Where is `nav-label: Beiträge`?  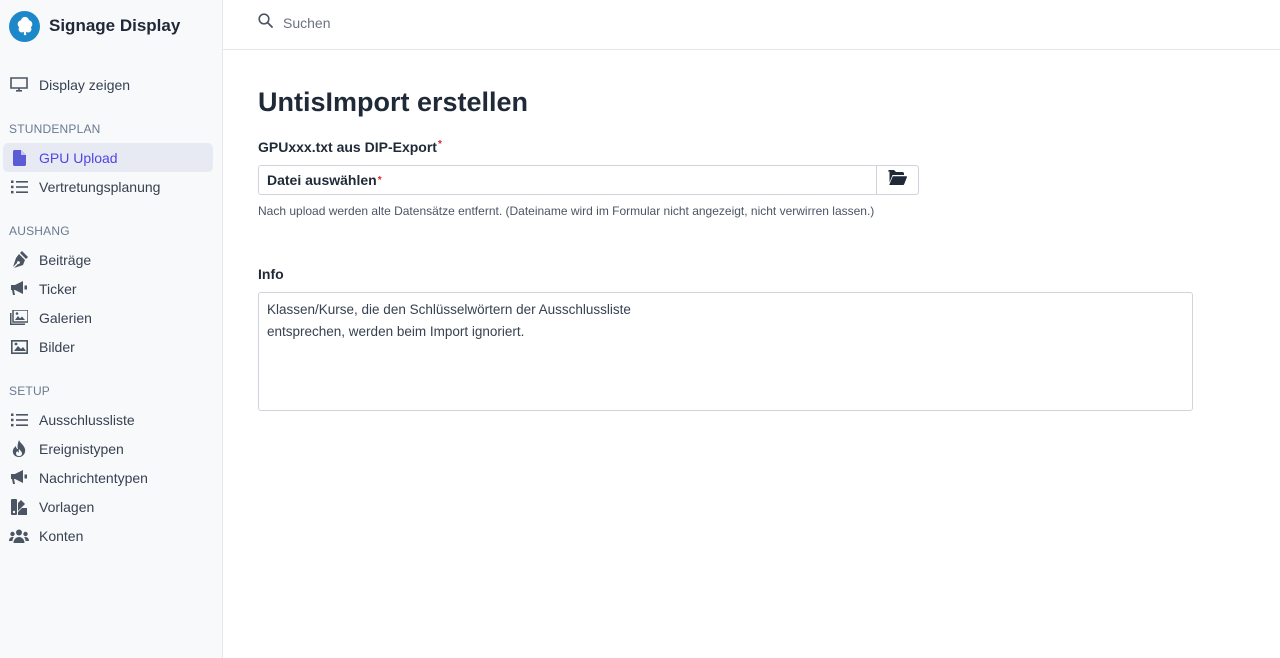 nav-label: Beiträge is located at coordinates (65, 259).